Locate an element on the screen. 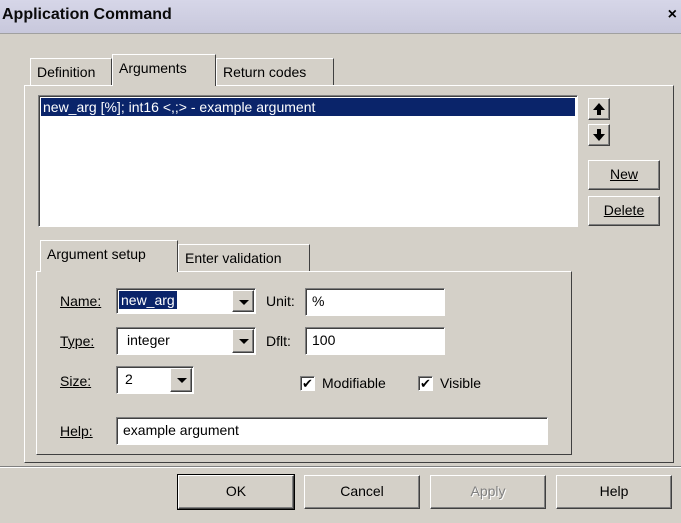  modifiable-label: Modifiable is located at coordinates (354, 383).